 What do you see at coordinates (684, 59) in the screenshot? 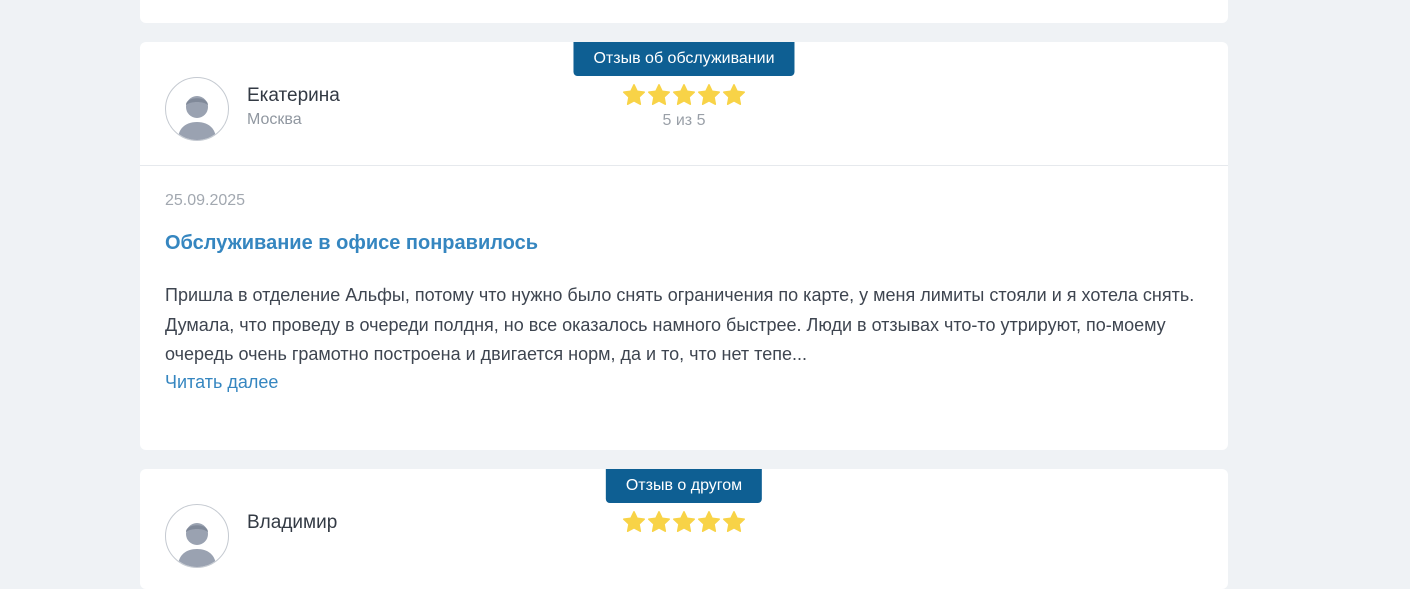
I see `review-category-badge: Отзыв об обслуживании` at bounding box center [684, 59].